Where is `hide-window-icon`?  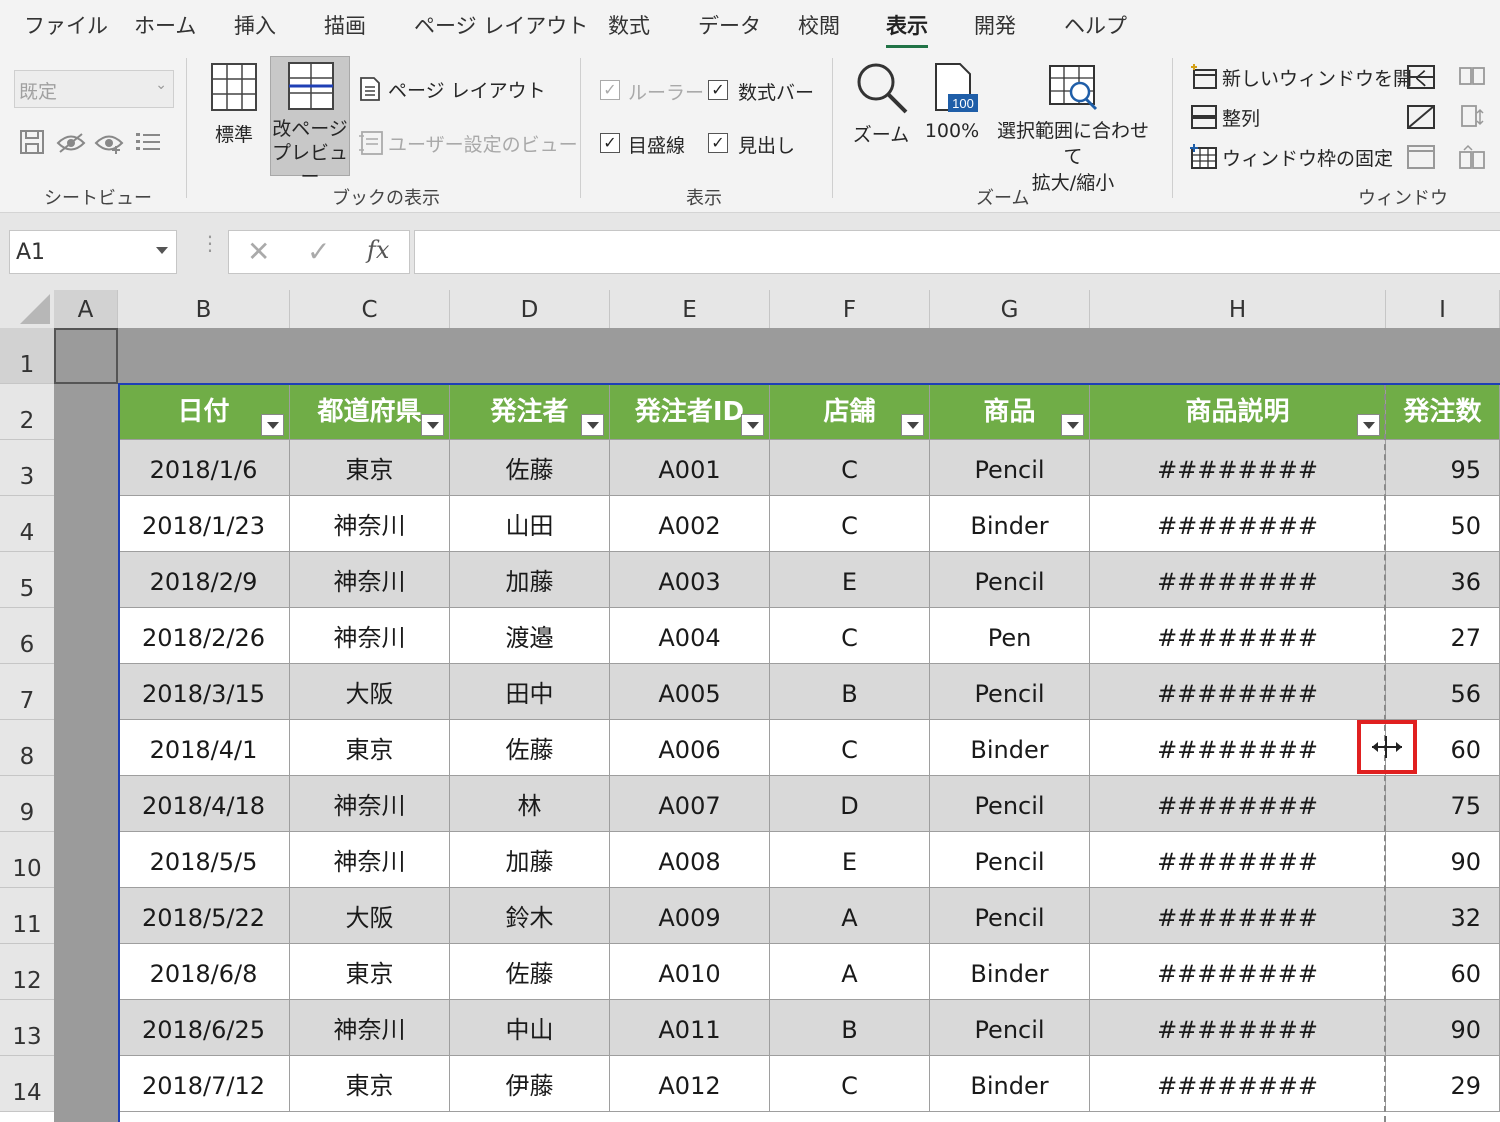 hide-window-icon is located at coordinates (1421, 117).